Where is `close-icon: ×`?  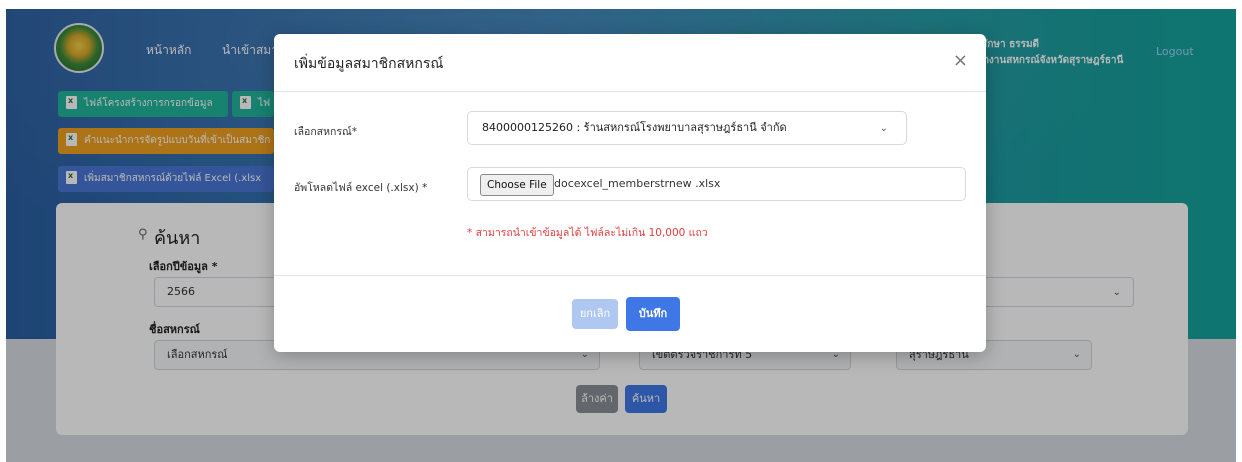 close-icon: × is located at coordinates (960, 60).